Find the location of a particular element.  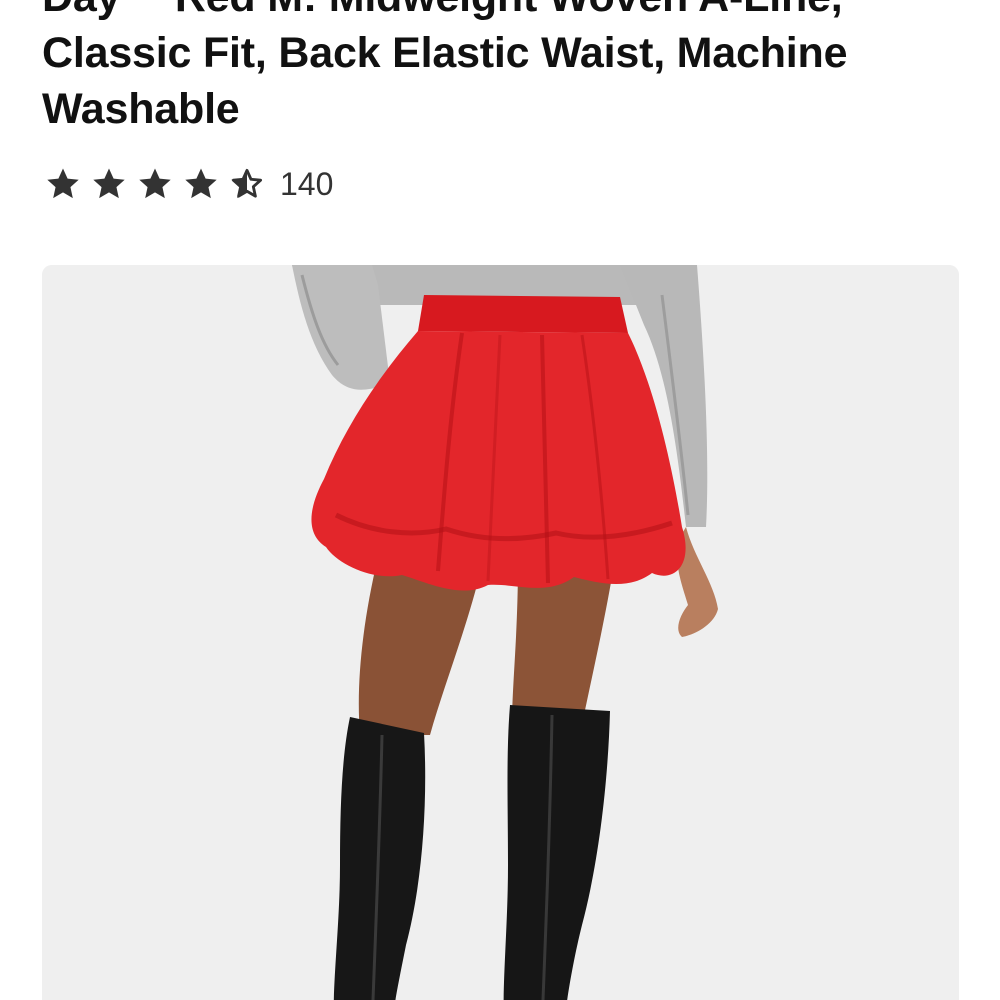

star-half-icon is located at coordinates (247, 184).